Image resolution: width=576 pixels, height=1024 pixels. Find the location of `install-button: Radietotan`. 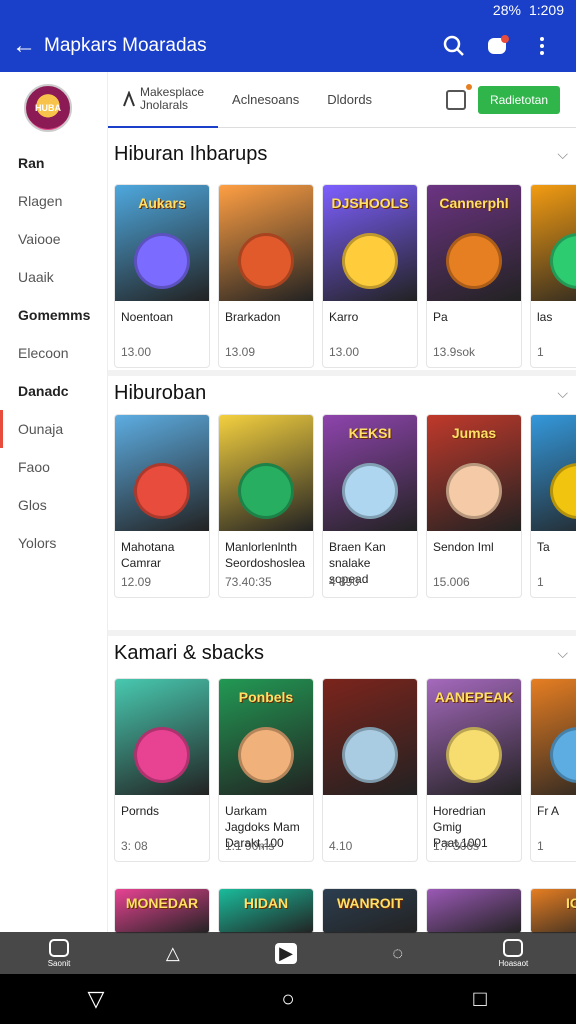

install-button: Radietotan is located at coordinates (518, 99).